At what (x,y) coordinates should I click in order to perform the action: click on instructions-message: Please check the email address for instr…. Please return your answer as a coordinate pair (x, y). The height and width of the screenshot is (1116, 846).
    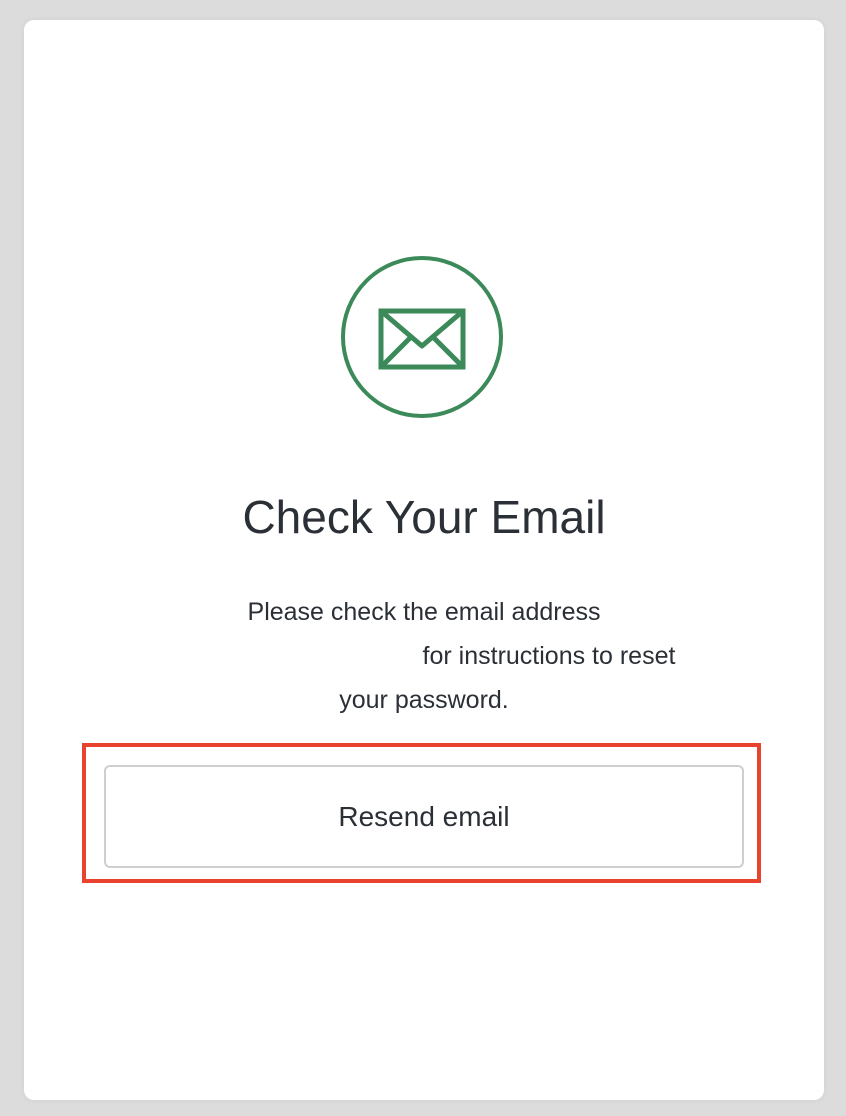
    Looking at the image, I should click on (424, 656).